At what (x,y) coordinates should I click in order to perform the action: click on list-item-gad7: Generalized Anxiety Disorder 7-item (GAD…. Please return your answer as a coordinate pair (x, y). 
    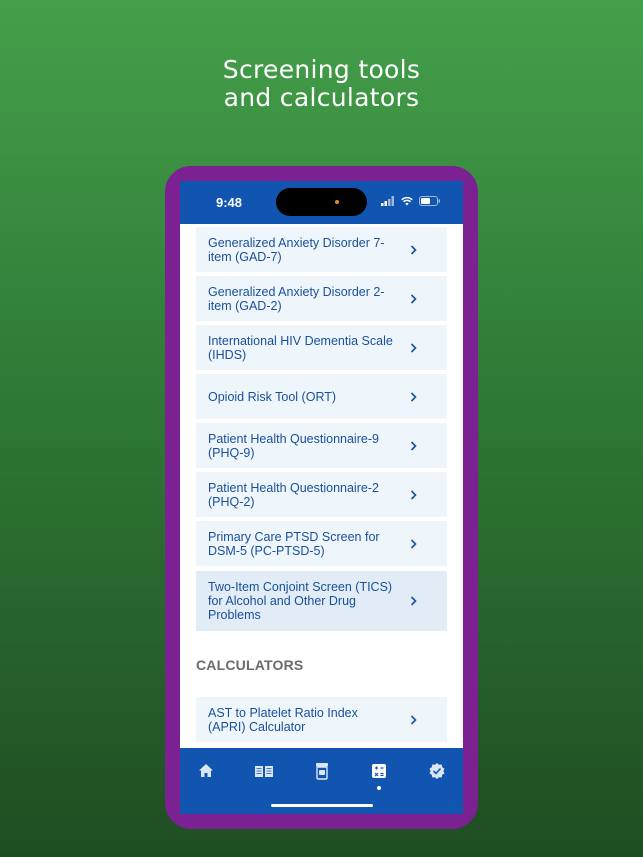
    Looking at the image, I should click on (321, 249).